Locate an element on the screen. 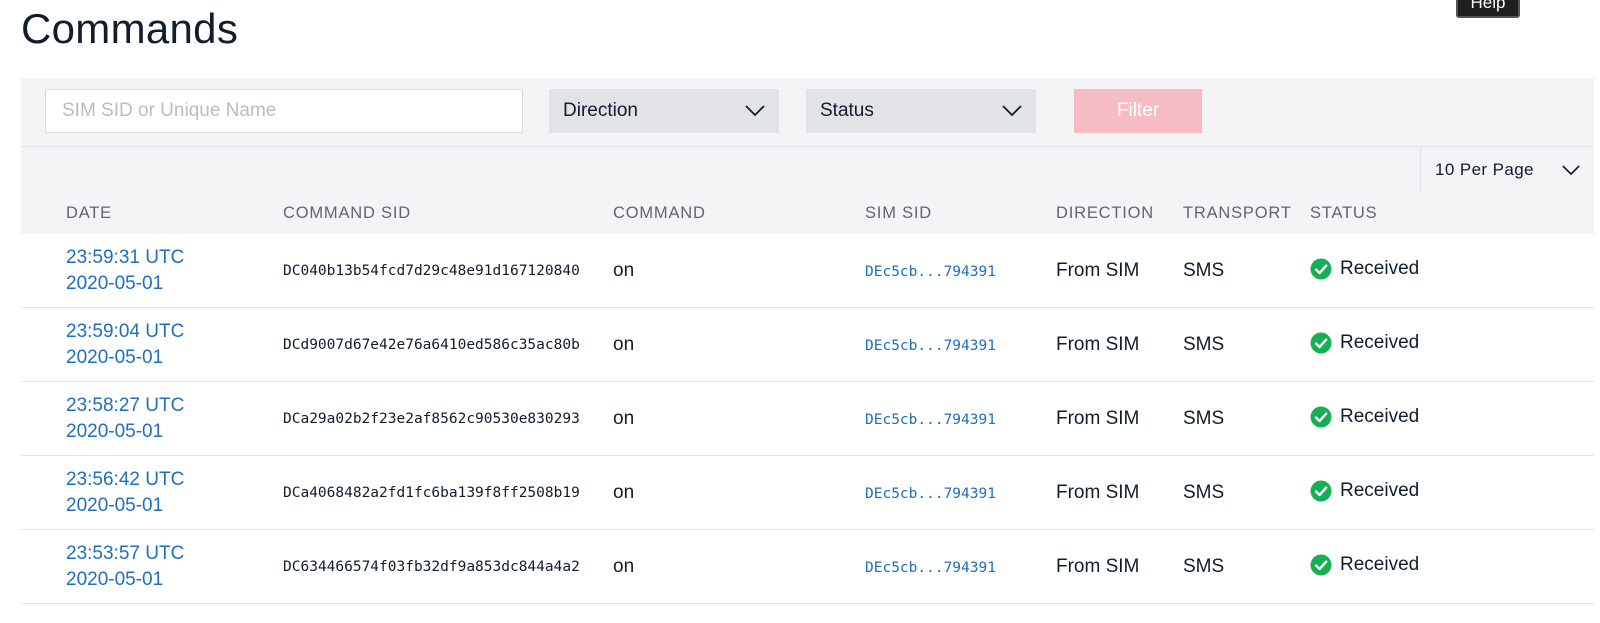  date-cell: 23:59:04 UTC 2020-05-01 is located at coordinates (152, 344).